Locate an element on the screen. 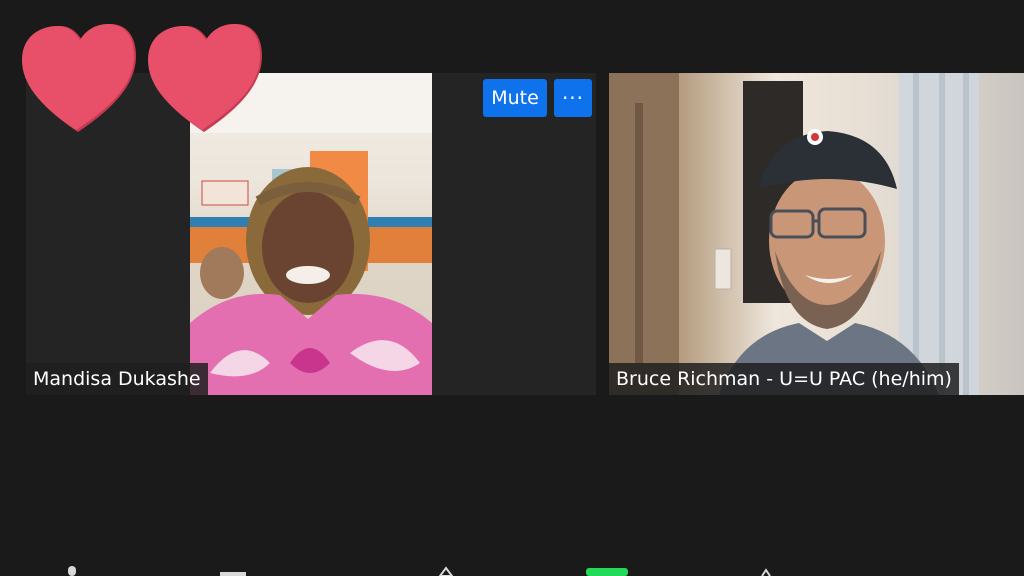  participant-name: Mandisa Dukashe is located at coordinates (117, 379).